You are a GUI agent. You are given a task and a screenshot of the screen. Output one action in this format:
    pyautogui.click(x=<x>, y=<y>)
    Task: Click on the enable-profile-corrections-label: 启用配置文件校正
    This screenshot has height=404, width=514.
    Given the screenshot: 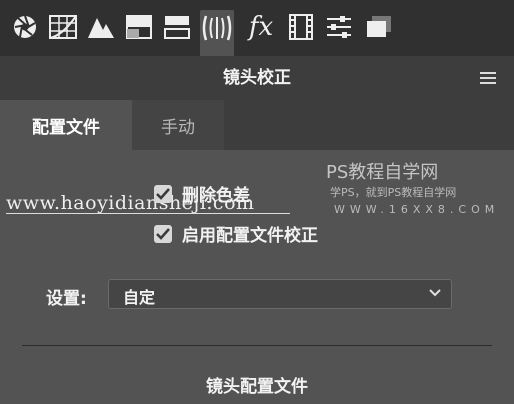 What is the action you would take?
    pyautogui.click(x=250, y=236)
    